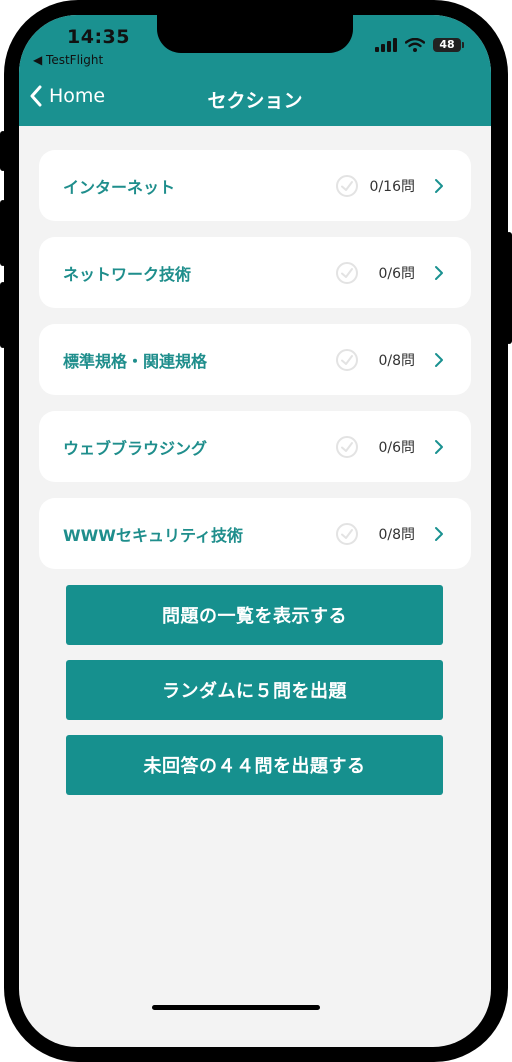 The image size is (512, 1062). Describe the element at coordinates (386, 45) in the screenshot. I see `cellular-signal-icon` at that location.